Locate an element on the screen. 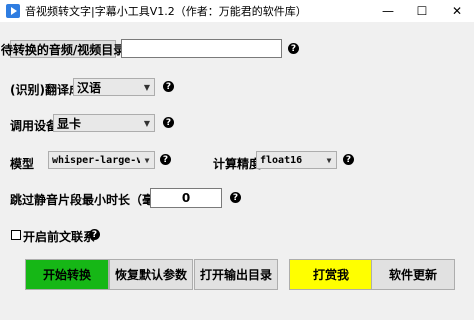 This screenshot has height=320, width=474. precision-select: float16 ▼ is located at coordinates (296, 160).